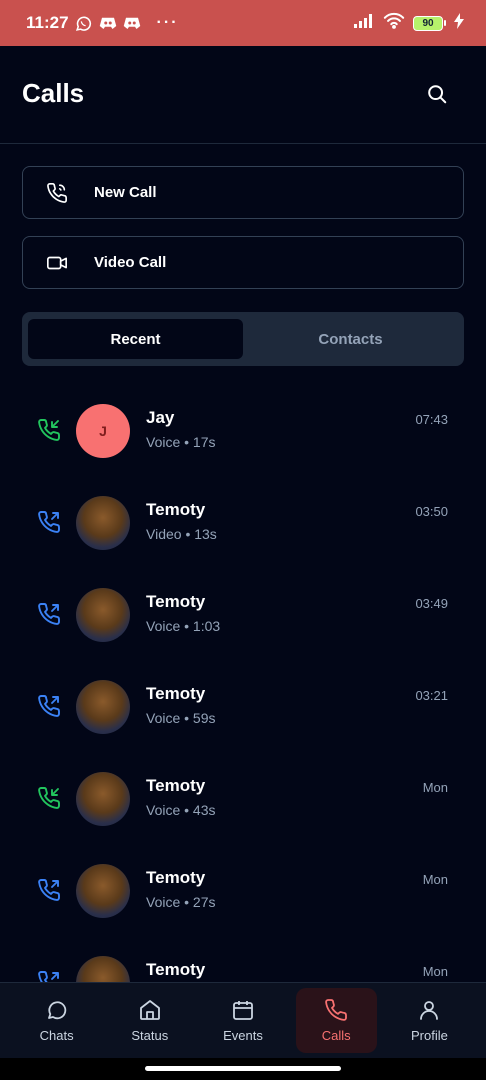 The image size is (486, 1080). I want to click on nav-chats-label: Chats, so click(56, 1035).